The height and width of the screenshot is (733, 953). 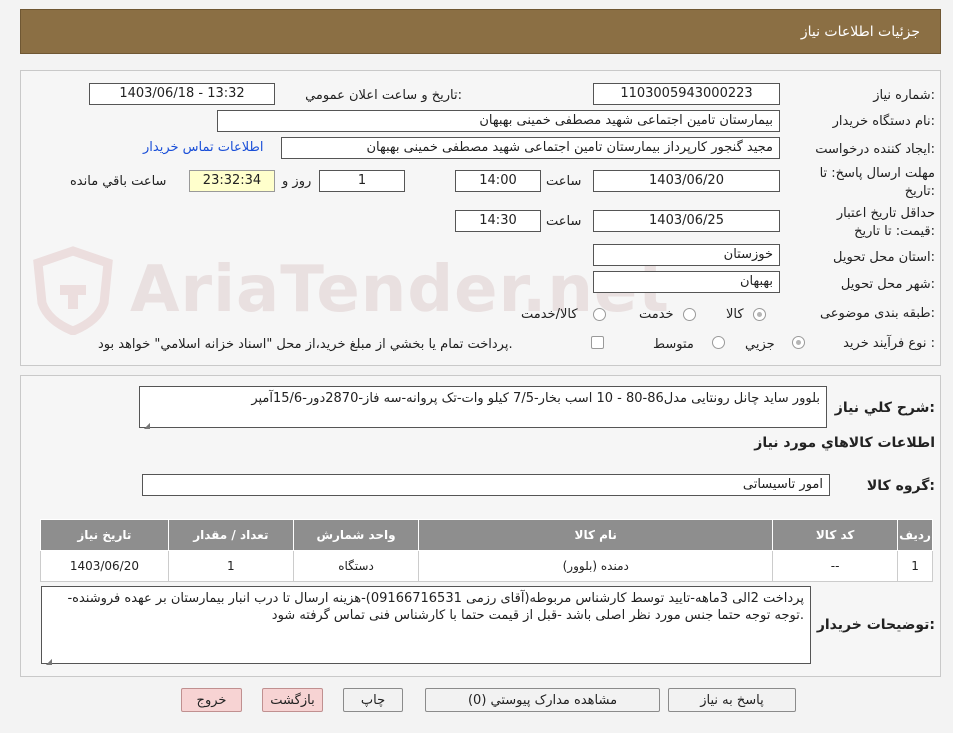 What do you see at coordinates (885, 213) in the screenshot?
I see `validity-label-line1: حداقل تاريخ اعتبار` at bounding box center [885, 213].